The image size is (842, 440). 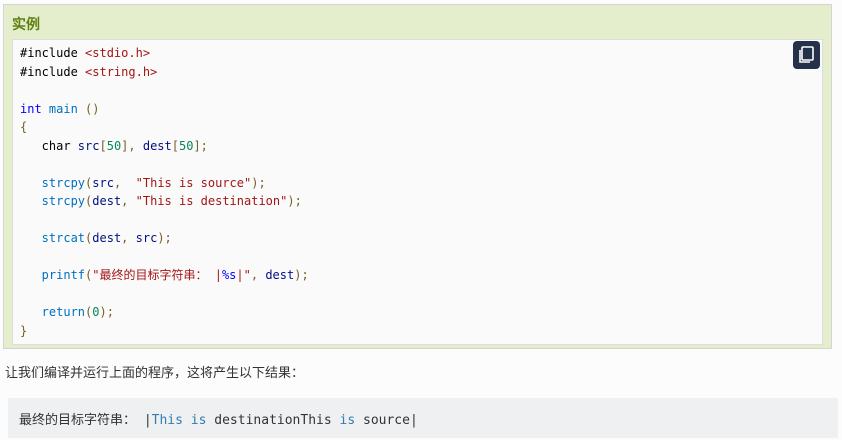 I want to click on output-token, so click(x=187, y=420).